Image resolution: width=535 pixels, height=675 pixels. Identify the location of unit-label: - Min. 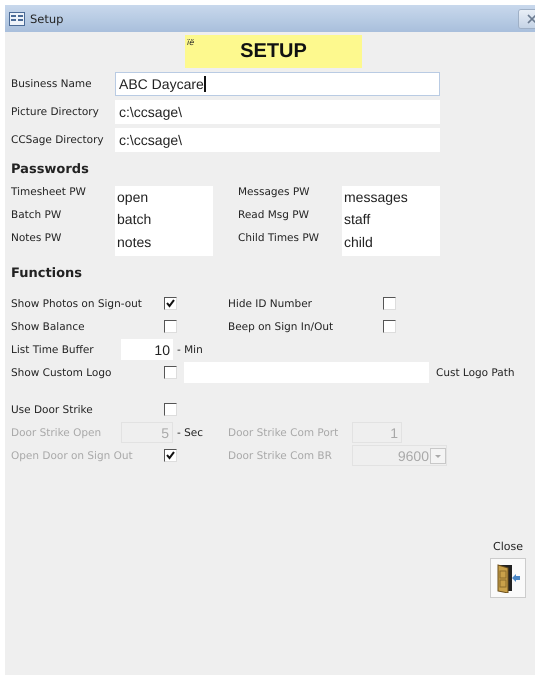
(190, 350).